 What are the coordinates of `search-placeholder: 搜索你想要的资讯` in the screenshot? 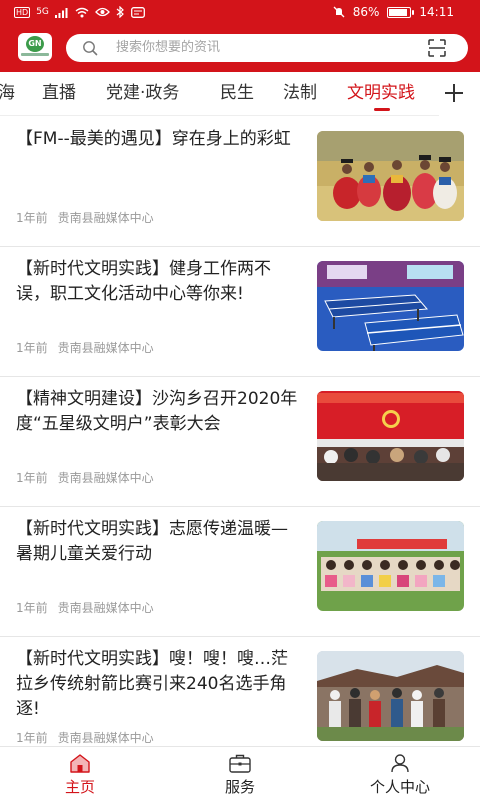 It's located at (168, 47).